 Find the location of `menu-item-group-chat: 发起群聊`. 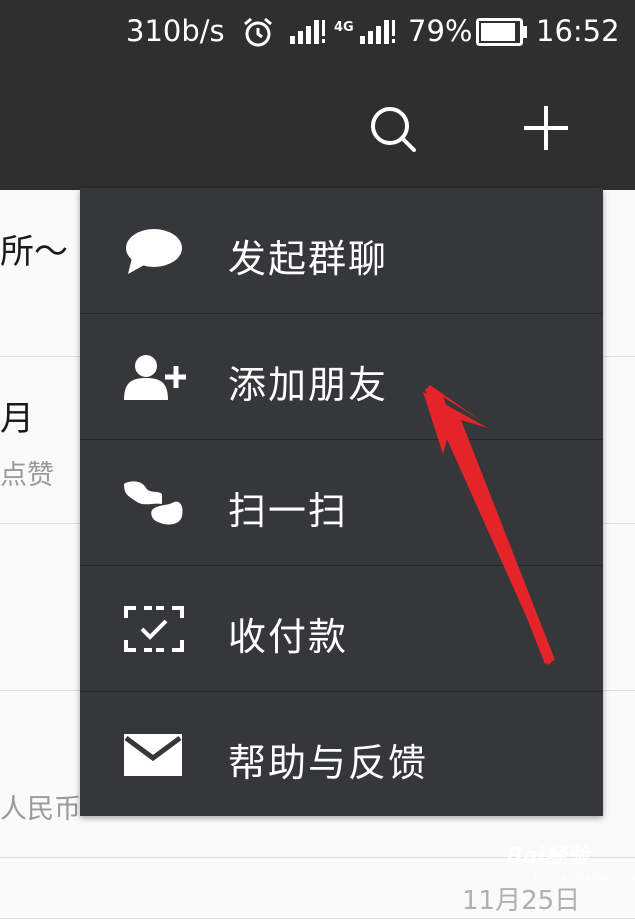

menu-item-group-chat: 发起群聊 is located at coordinates (341, 251).